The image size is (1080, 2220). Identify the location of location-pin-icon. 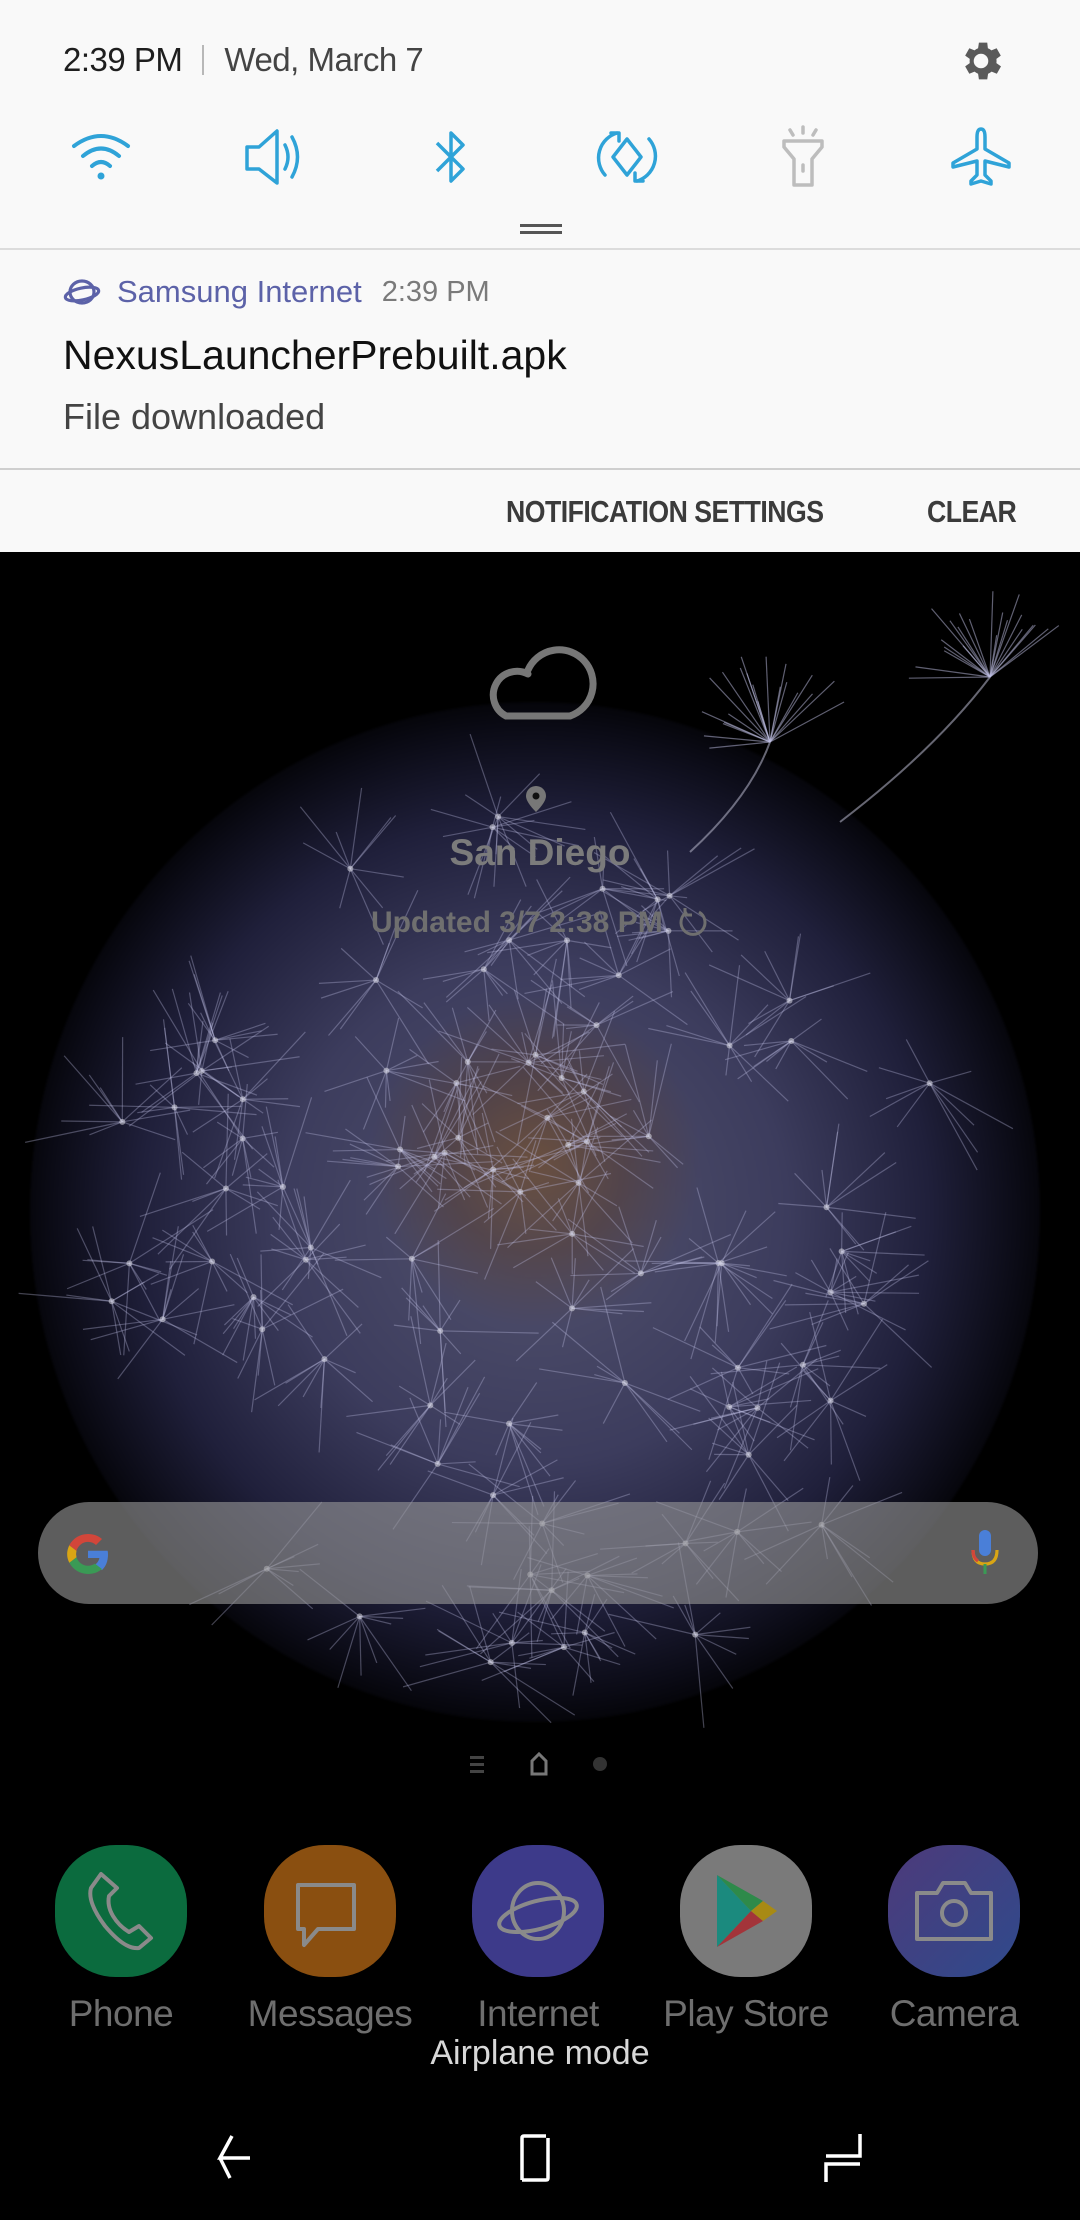
(536, 799).